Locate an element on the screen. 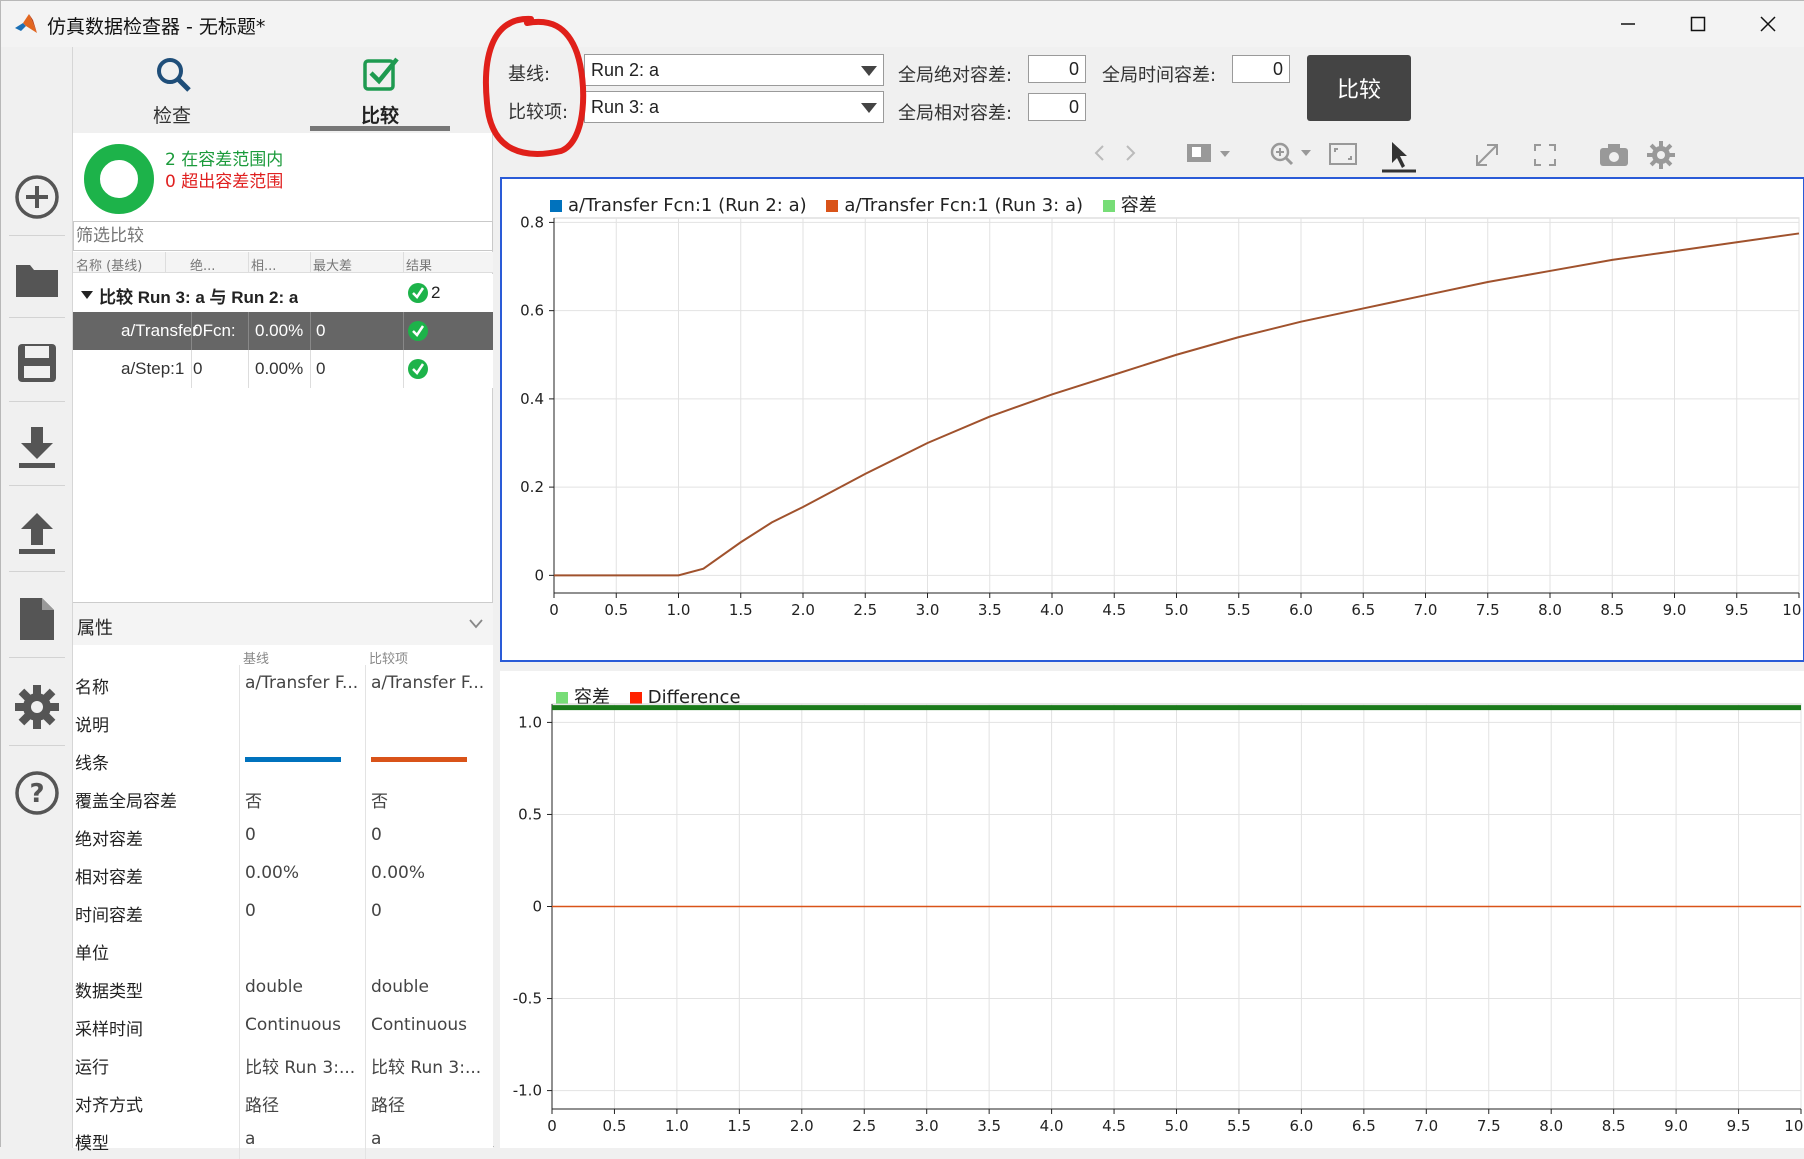  close-button is located at coordinates (1768, 24).